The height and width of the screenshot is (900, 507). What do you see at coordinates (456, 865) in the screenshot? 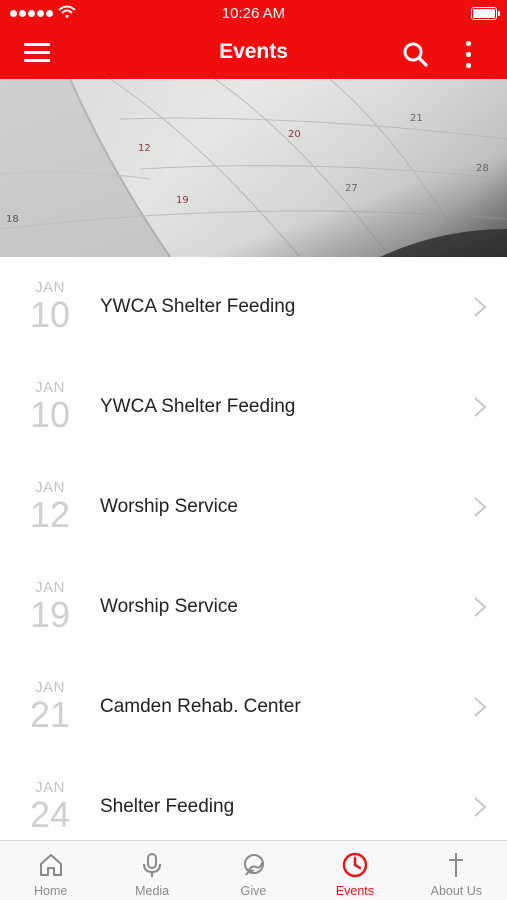
I see `cross-icon` at bounding box center [456, 865].